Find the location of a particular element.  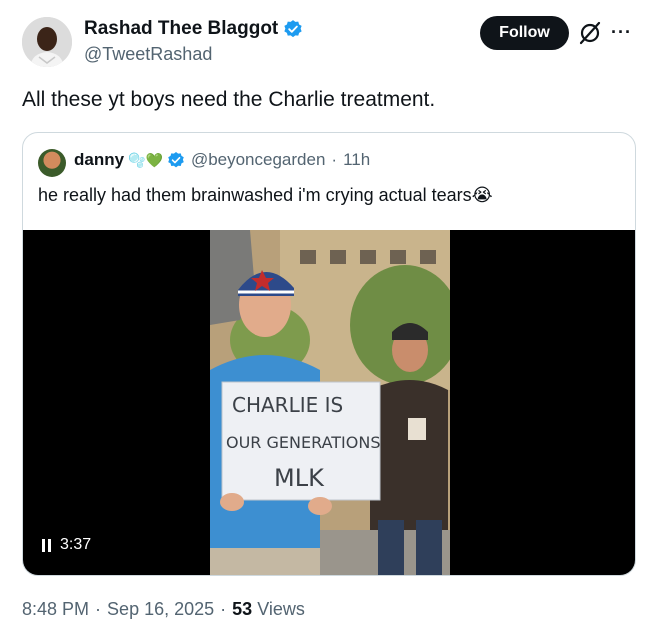

sign-line-1: CHARLIE IS is located at coordinates (287, 405).